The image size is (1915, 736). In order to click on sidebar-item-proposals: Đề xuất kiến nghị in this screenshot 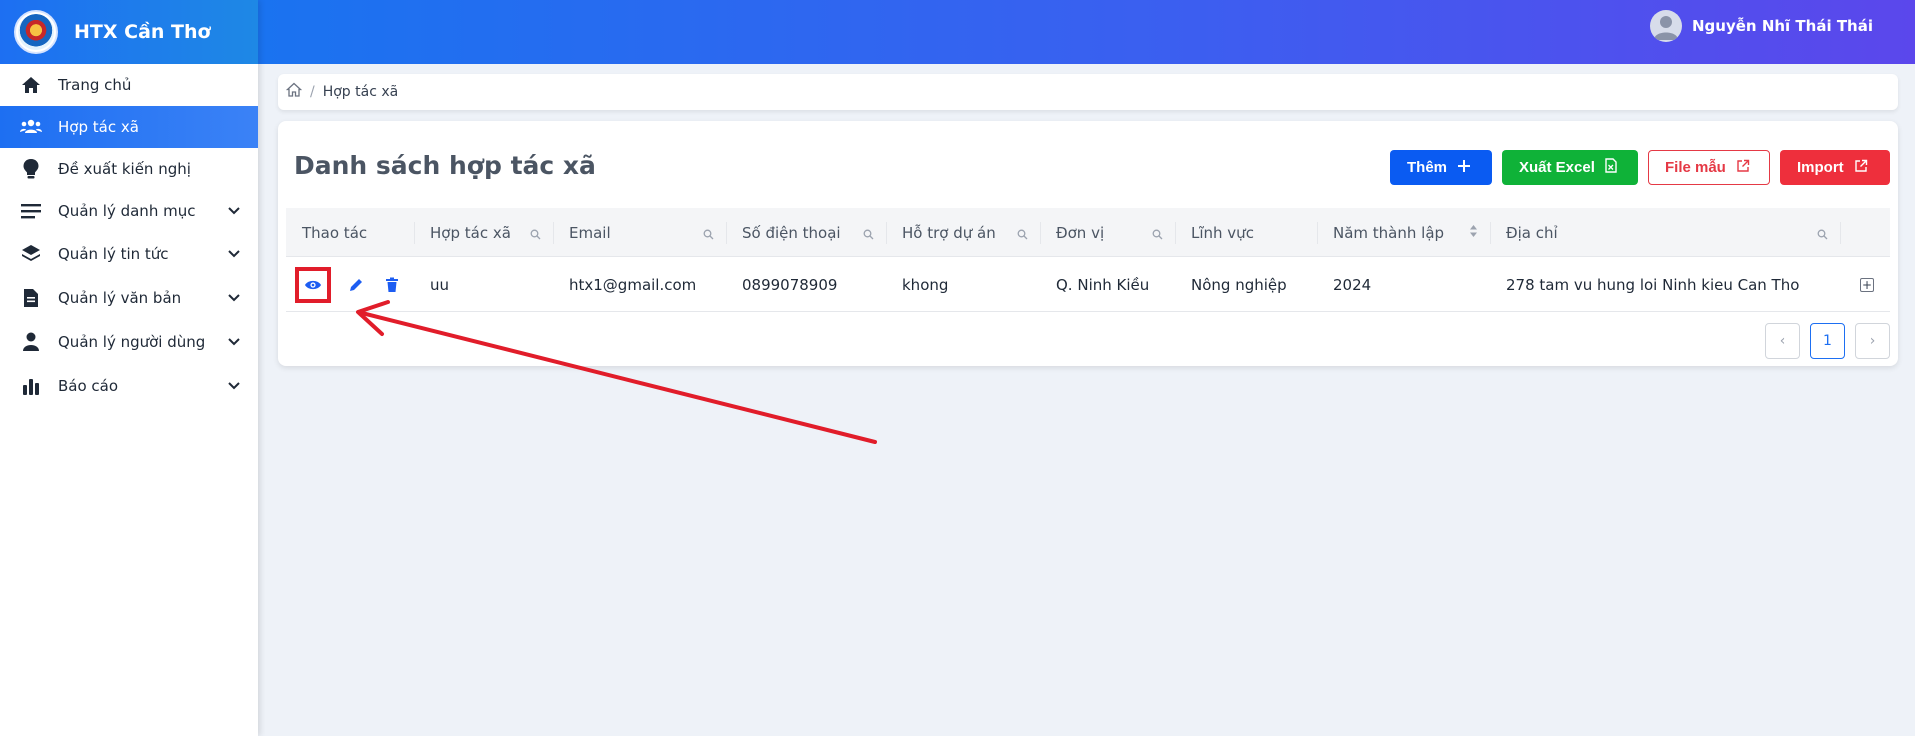, I will do `click(129, 169)`.